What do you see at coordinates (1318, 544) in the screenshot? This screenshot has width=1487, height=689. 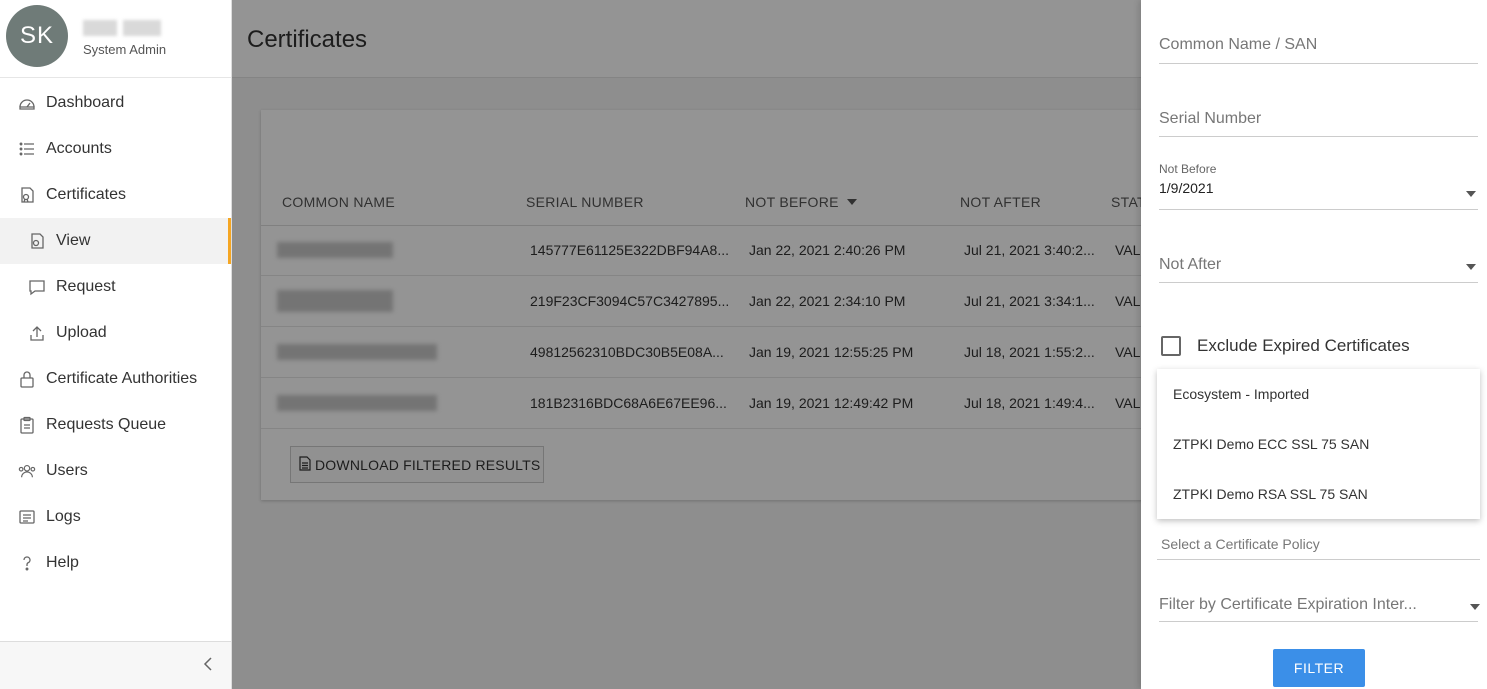 I see `certificate-policy-input` at bounding box center [1318, 544].